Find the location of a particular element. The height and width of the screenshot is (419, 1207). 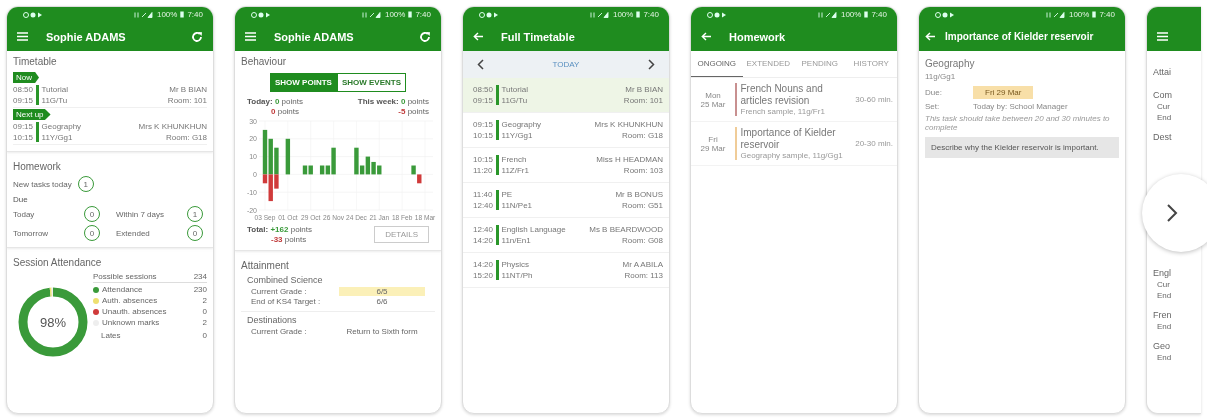

start-time: 09:15 is located at coordinates (483, 124).